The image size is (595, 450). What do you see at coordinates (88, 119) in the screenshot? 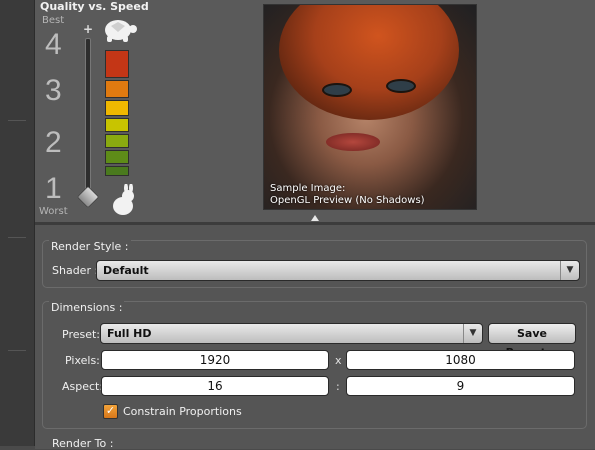
I see `quality-slider-track` at bounding box center [88, 119].